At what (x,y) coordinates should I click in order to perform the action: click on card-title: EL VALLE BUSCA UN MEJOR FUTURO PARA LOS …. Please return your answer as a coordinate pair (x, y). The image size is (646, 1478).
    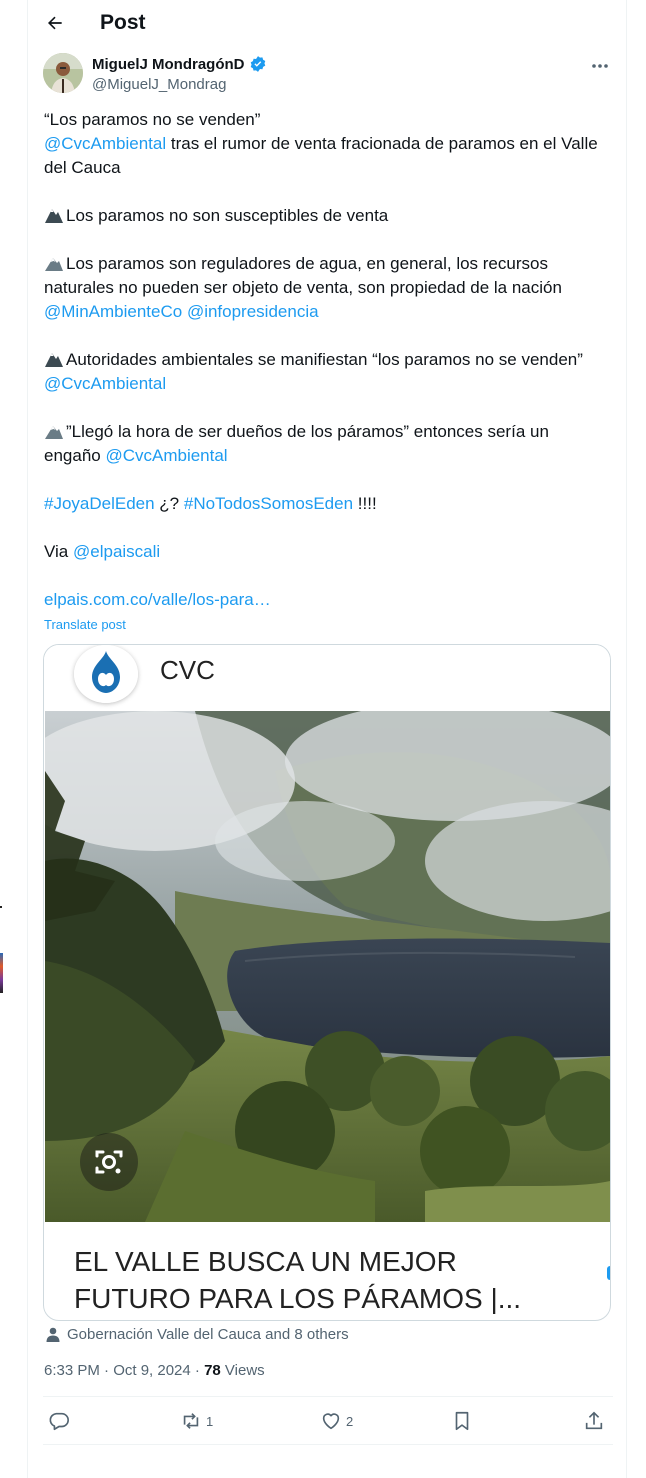
    Looking at the image, I should click on (334, 1280).